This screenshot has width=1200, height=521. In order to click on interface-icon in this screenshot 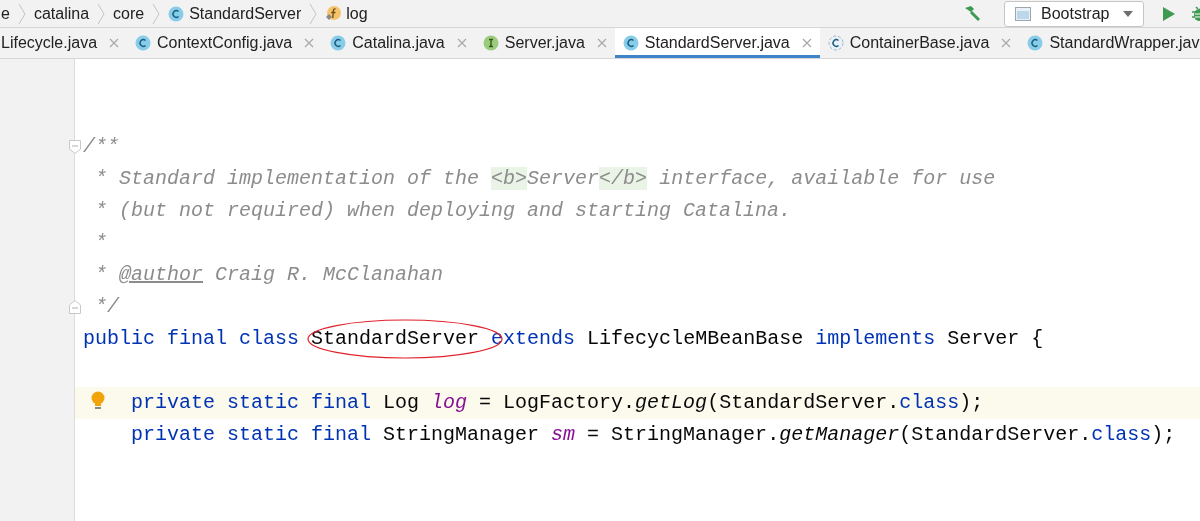, I will do `click(490, 43)`.